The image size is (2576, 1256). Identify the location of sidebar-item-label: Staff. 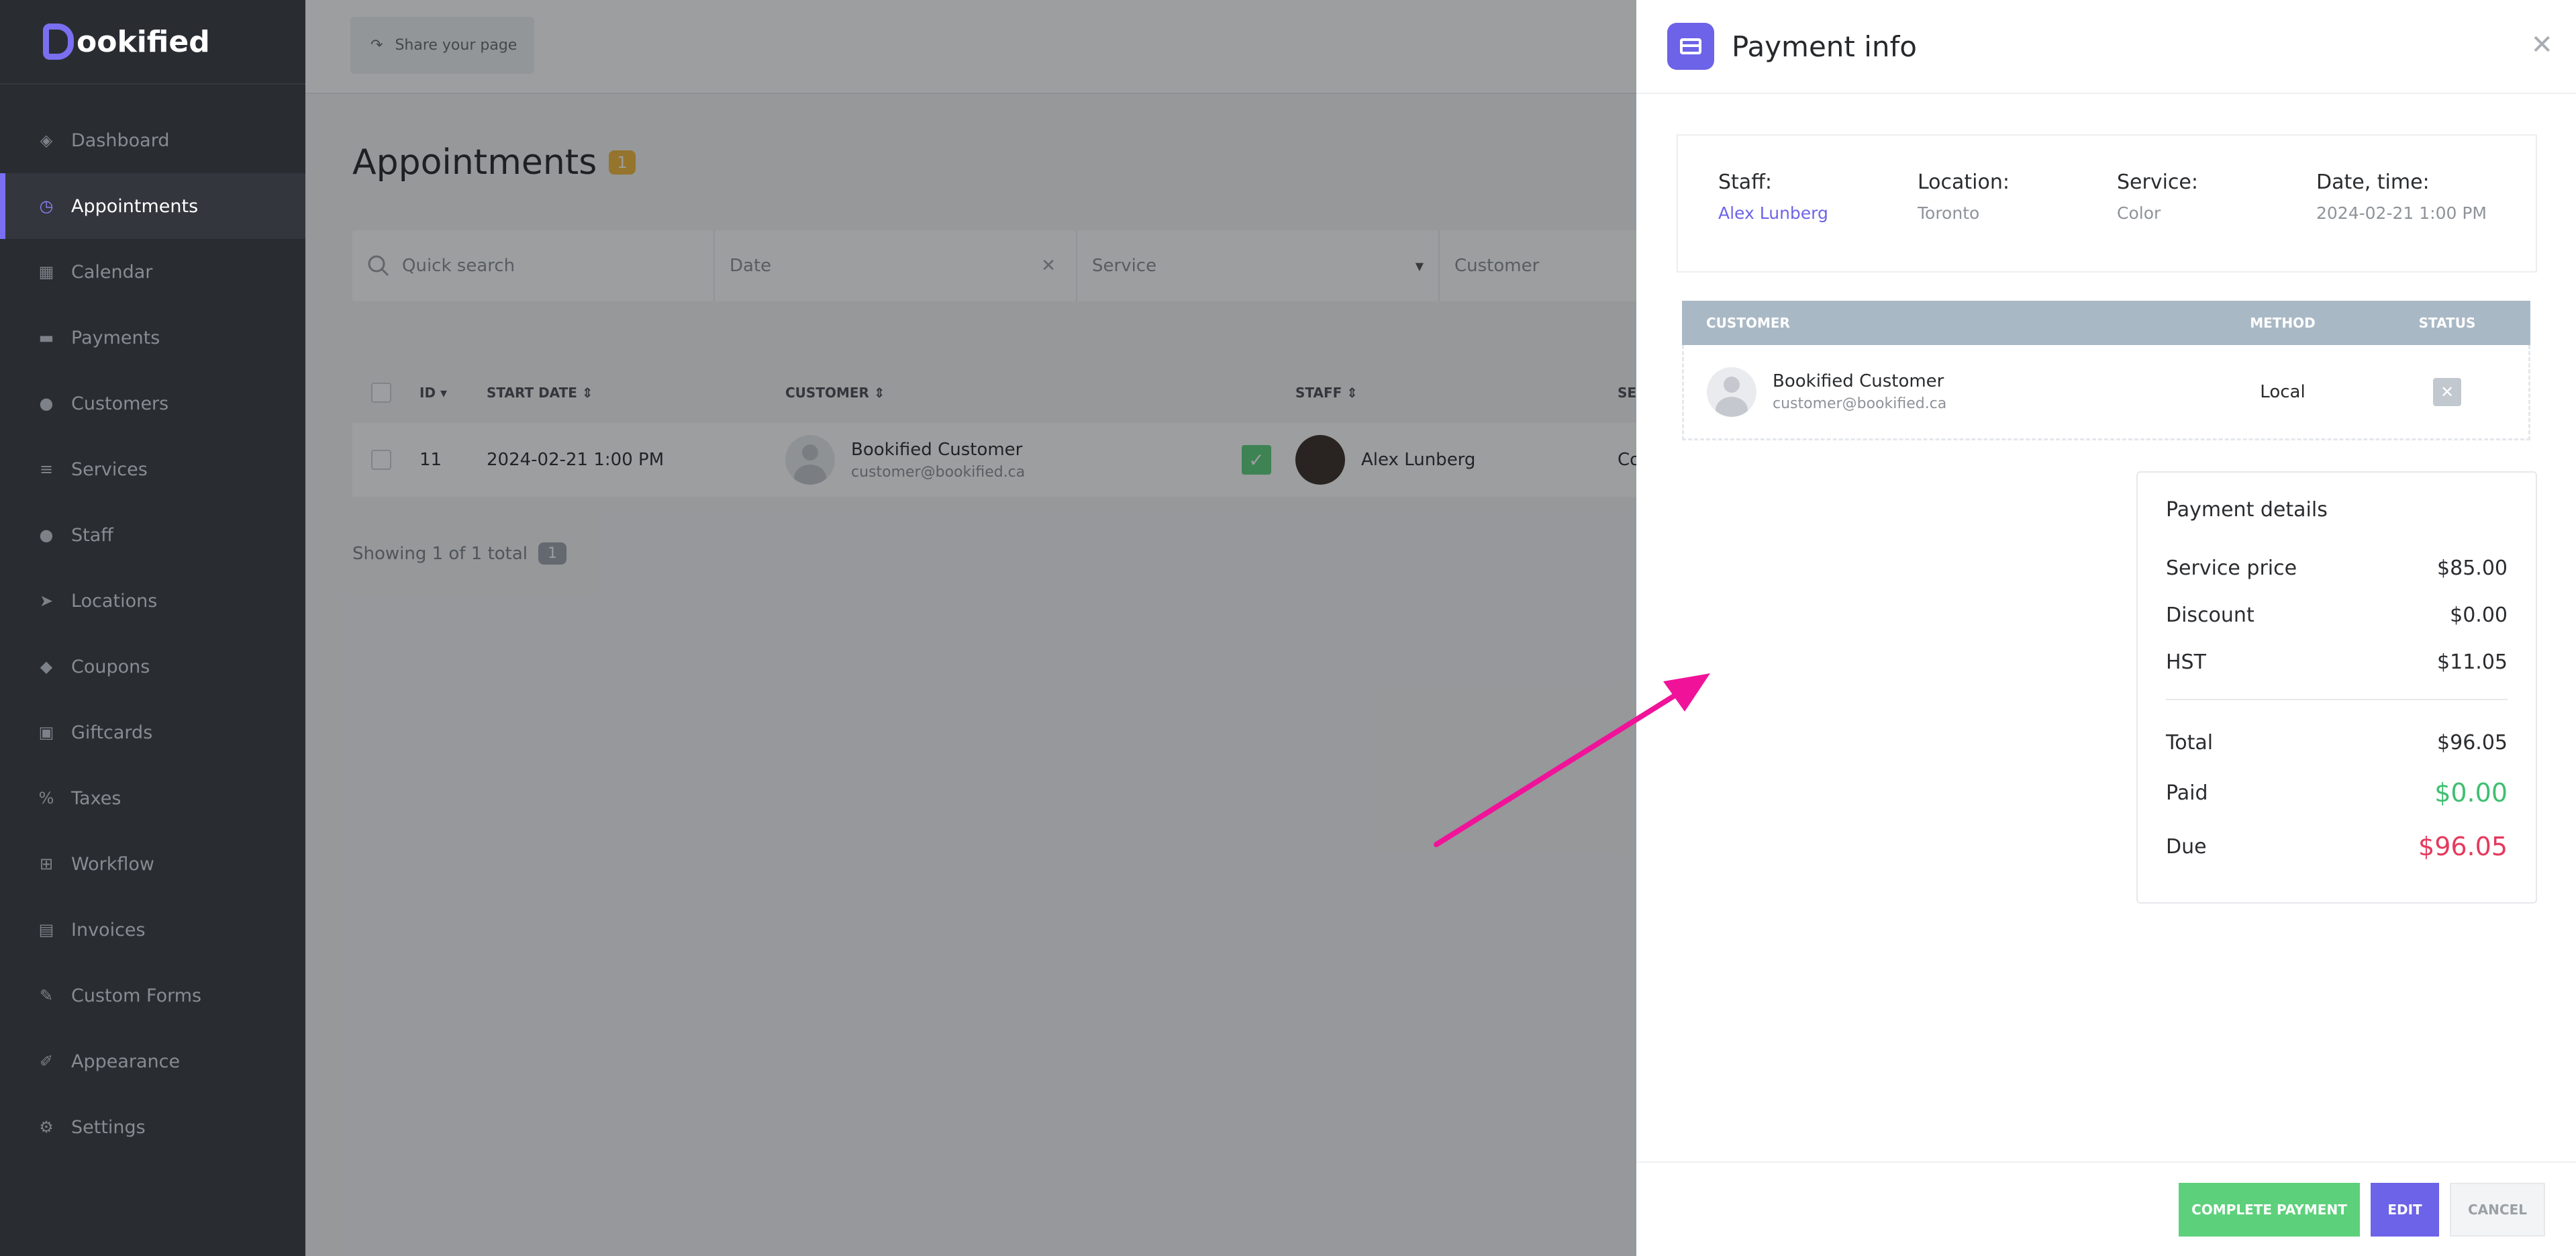
(92, 535).